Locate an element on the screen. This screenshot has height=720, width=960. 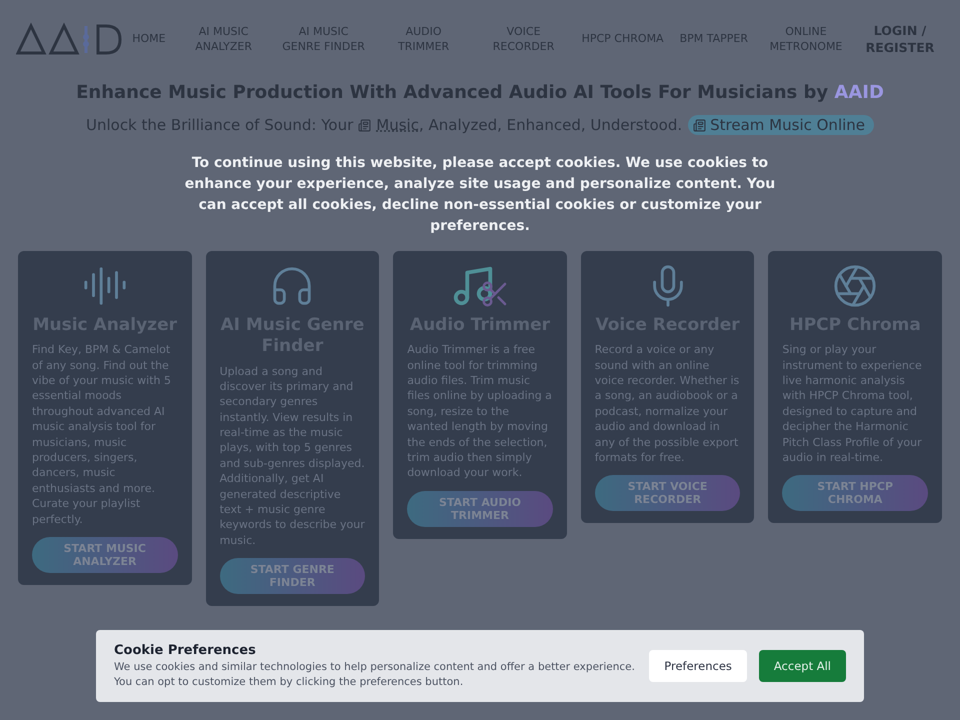
cookie-consent-message: To continue using this website, please accept cookies. We use cookies to enhance your experience, analyze site usage and personalize content. You can accept all cookies, decline non-essential cookies or customize your preferences. is located at coordinates (480, 195).